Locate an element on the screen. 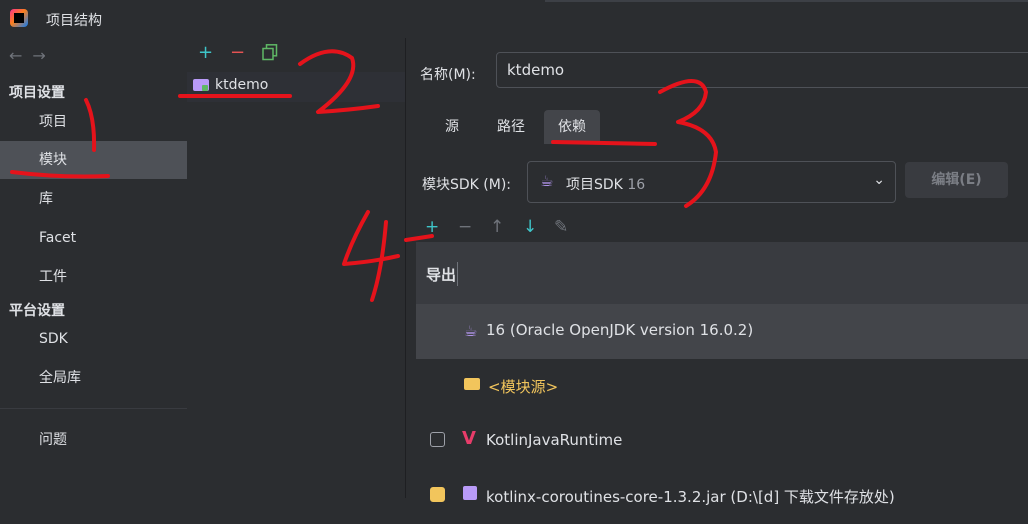  title-bar: 项目结构 is located at coordinates (514, 19).